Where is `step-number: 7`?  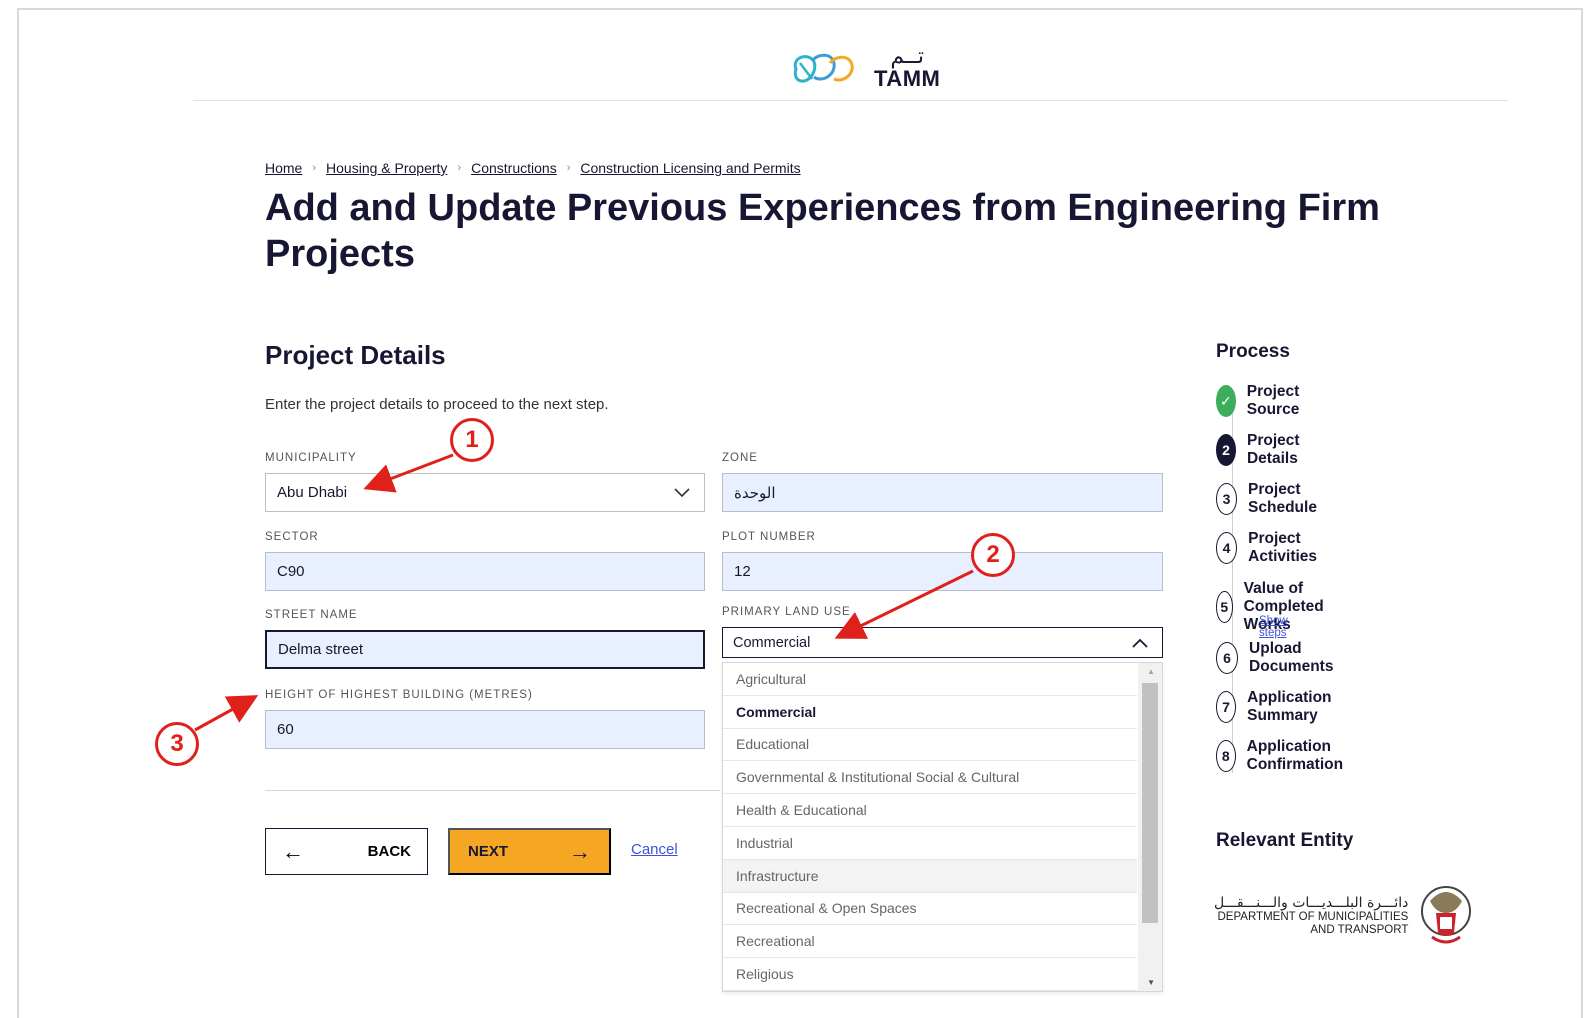 step-number: 7 is located at coordinates (1226, 707).